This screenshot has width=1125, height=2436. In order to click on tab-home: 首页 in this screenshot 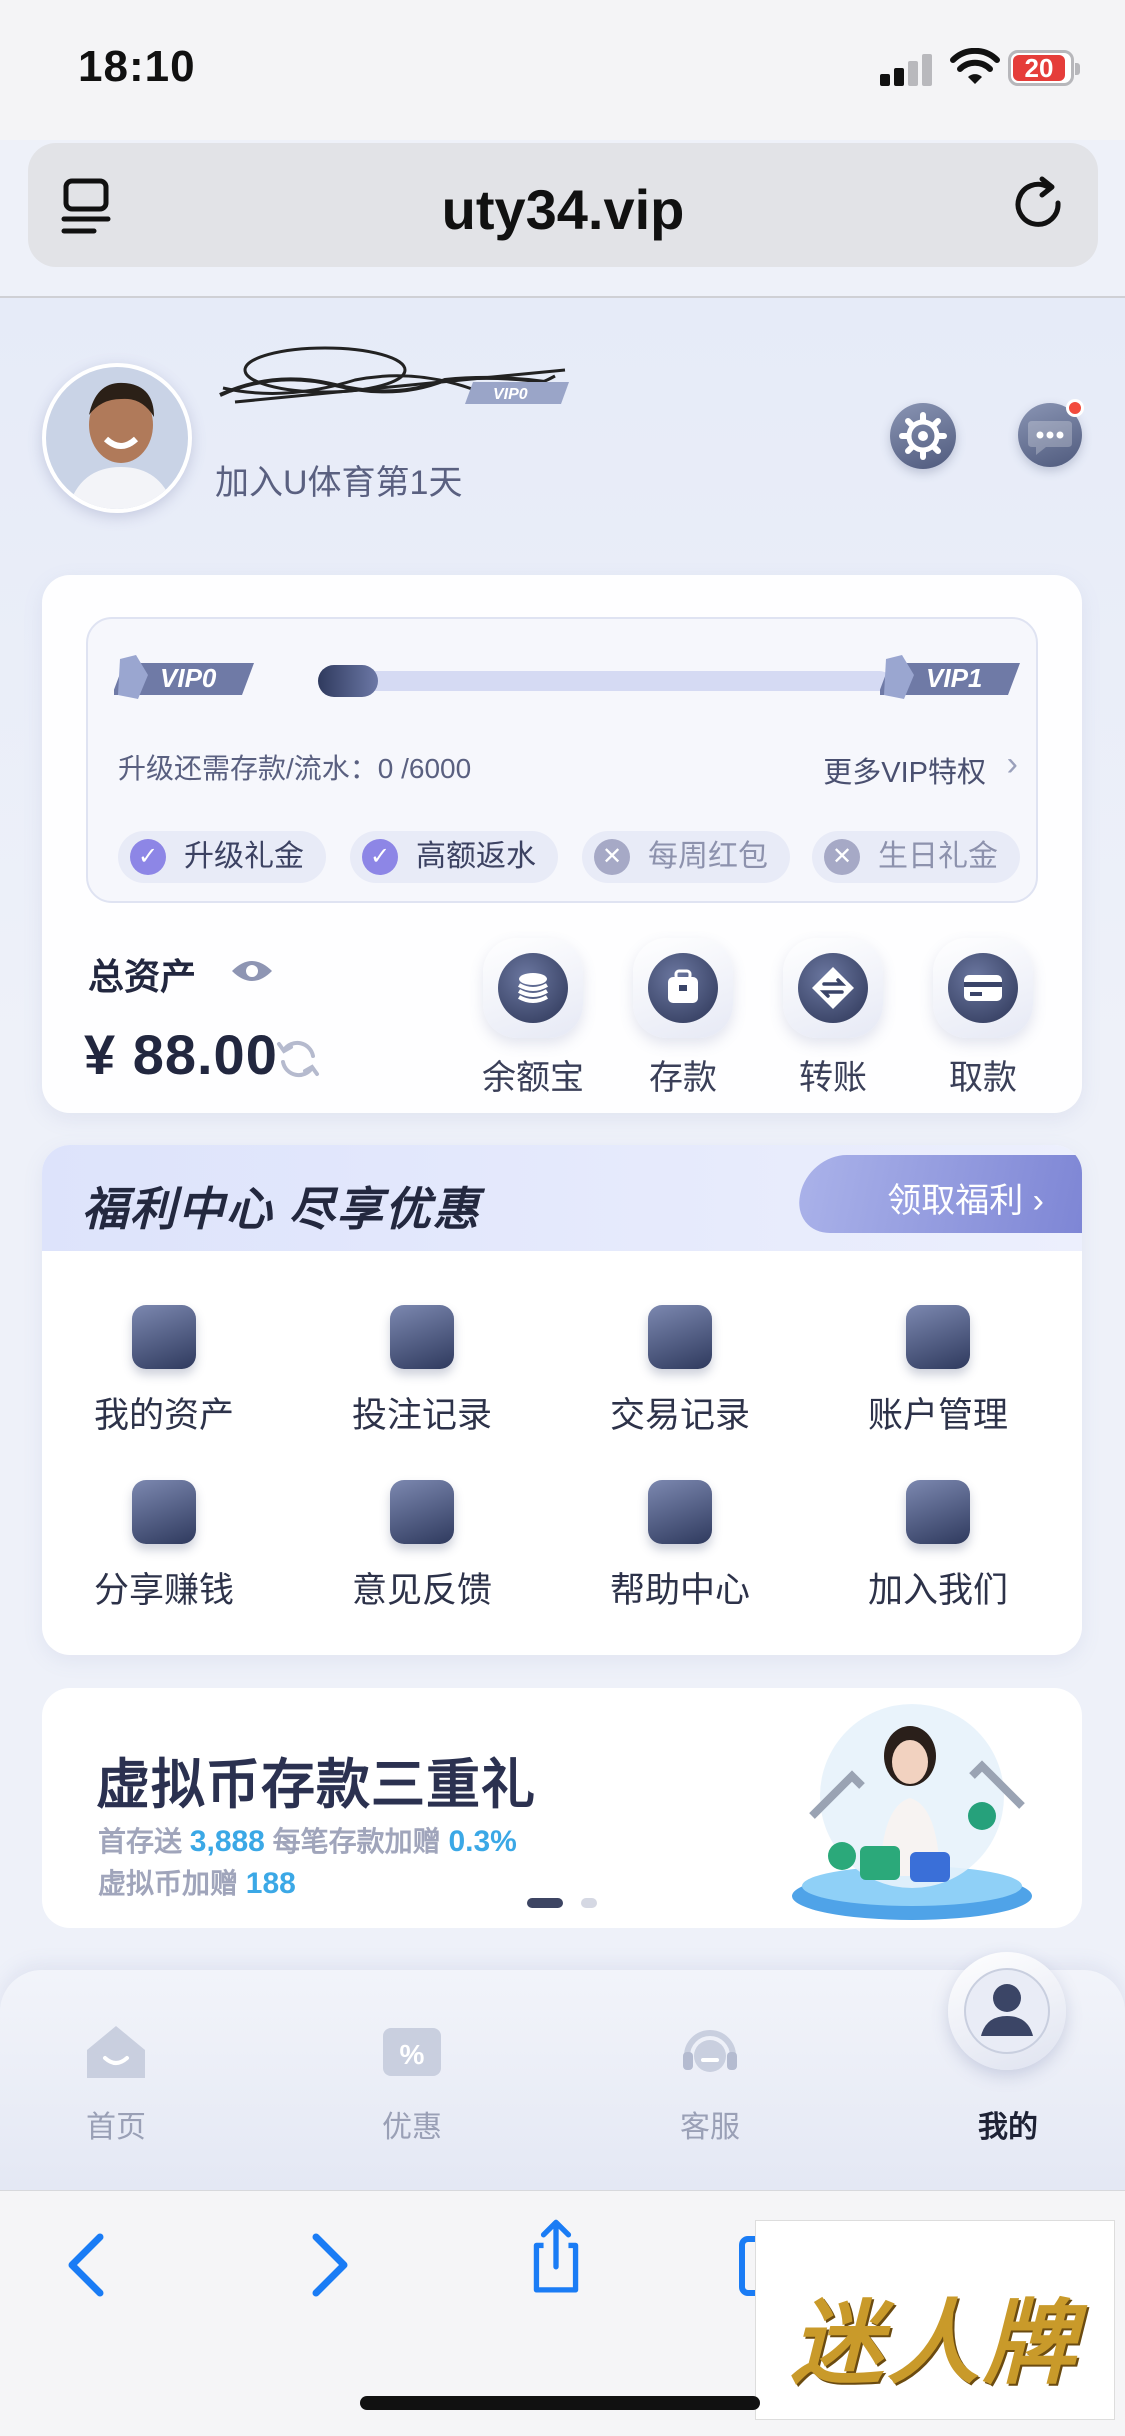, I will do `click(116, 2090)`.